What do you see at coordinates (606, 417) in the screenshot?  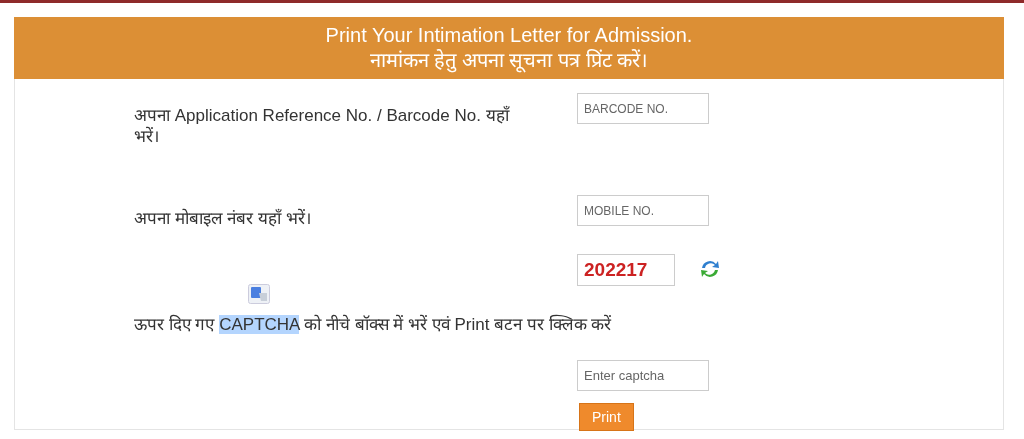 I see `print-button: Print` at bounding box center [606, 417].